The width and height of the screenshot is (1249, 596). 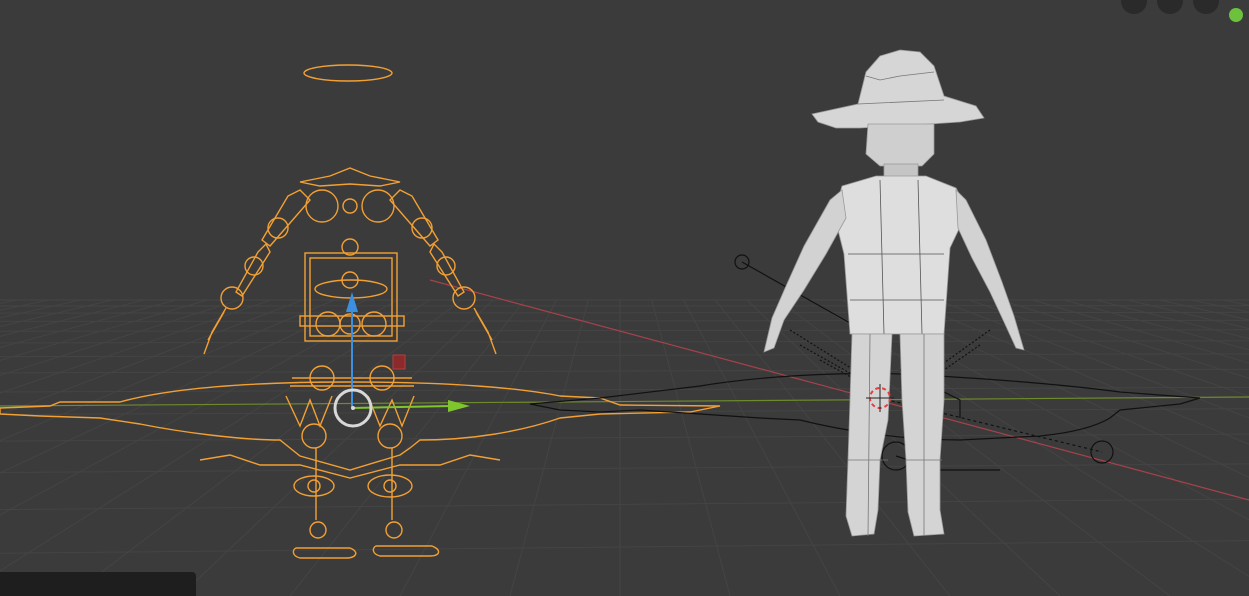 I want to click on torso-mesh, so click(x=901, y=255).